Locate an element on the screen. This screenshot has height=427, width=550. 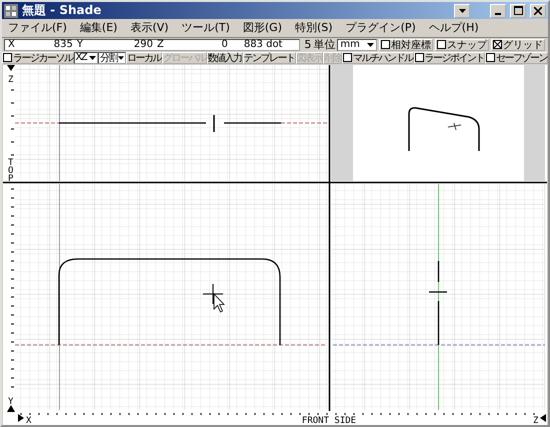
checkbox: ラージポイント is located at coordinates (449, 58).